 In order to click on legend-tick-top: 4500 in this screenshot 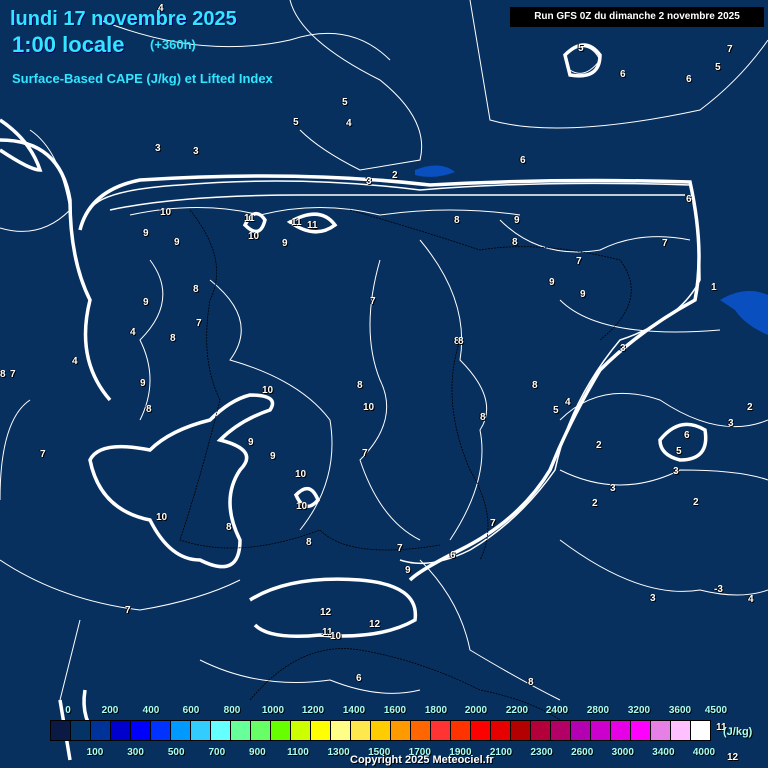, I will do `click(716, 710)`.